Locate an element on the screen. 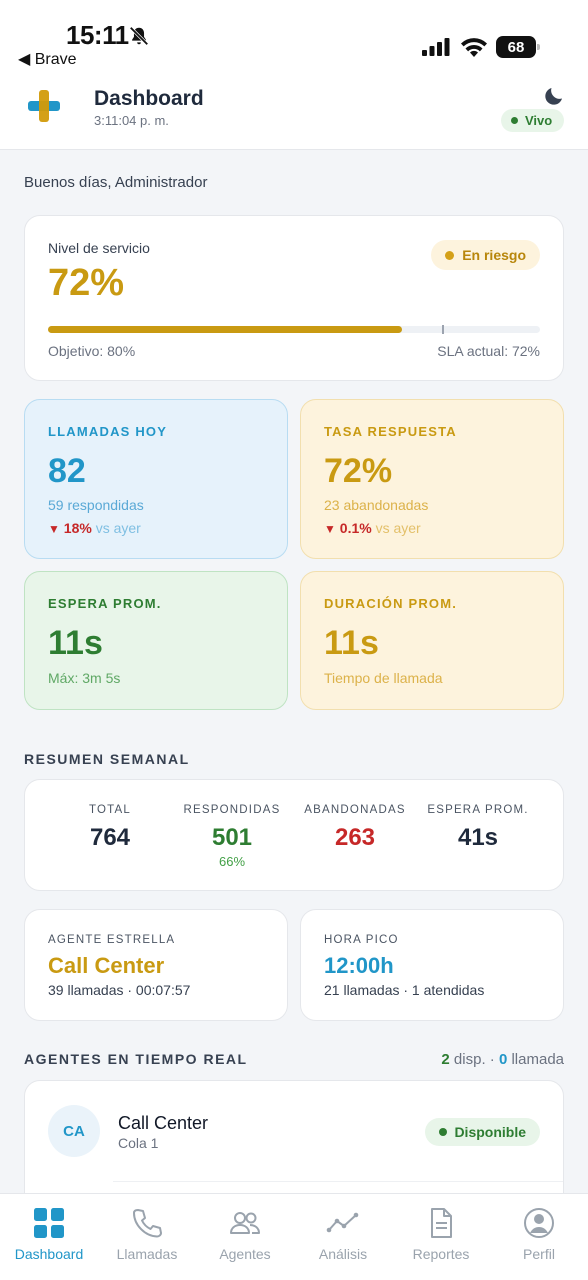 This screenshot has width=588, height=1280. call-time-text: Tiempo de llamada is located at coordinates (383, 678).